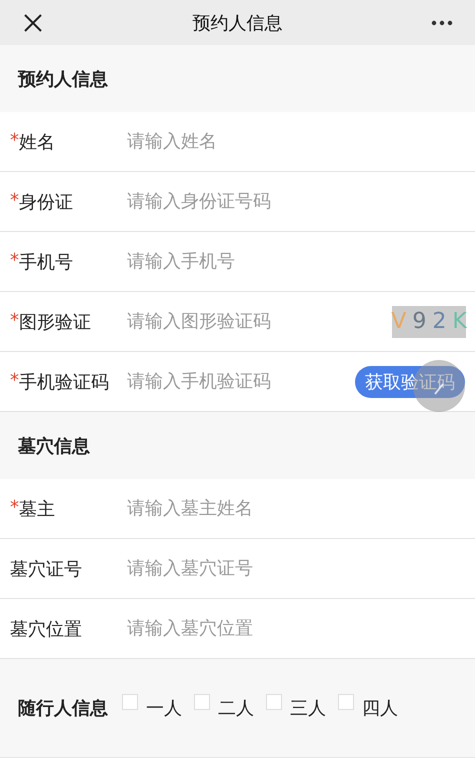 The width and height of the screenshot is (475, 758). Describe the element at coordinates (55, 322) in the screenshot. I see `field-label: 图形验证` at that location.